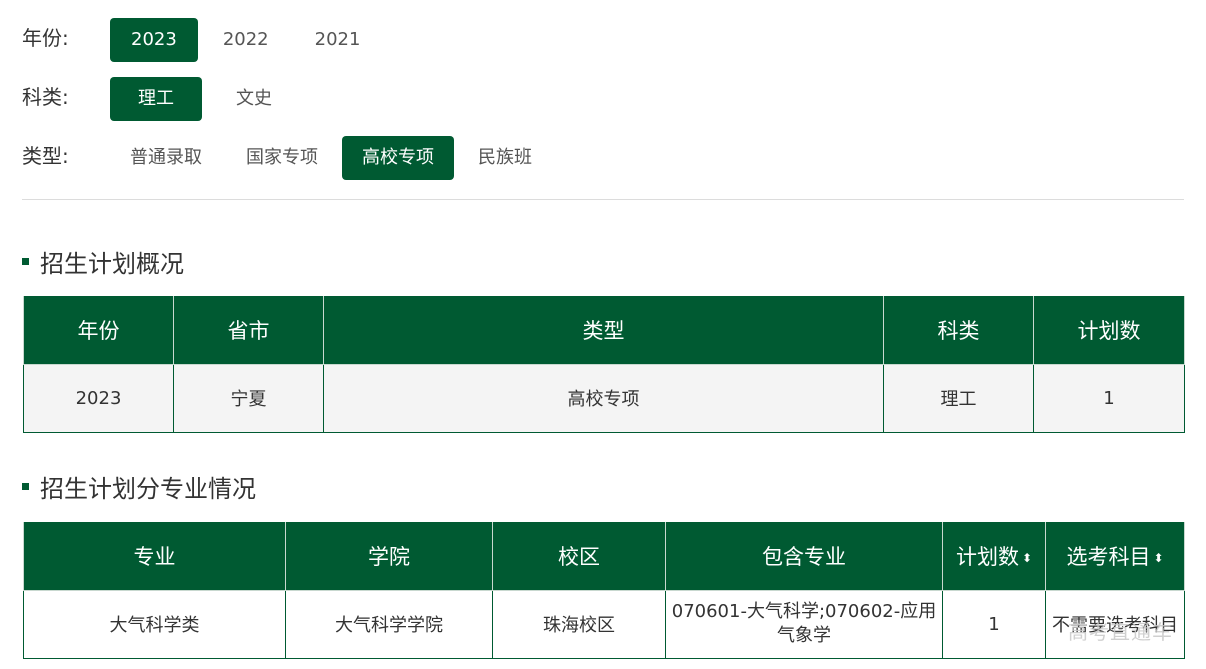 Image resolution: width=1206 pixels, height=669 pixels. Describe the element at coordinates (282, 158) in the screenshot. I see `type-option-national-special: 国家专项` at that location.